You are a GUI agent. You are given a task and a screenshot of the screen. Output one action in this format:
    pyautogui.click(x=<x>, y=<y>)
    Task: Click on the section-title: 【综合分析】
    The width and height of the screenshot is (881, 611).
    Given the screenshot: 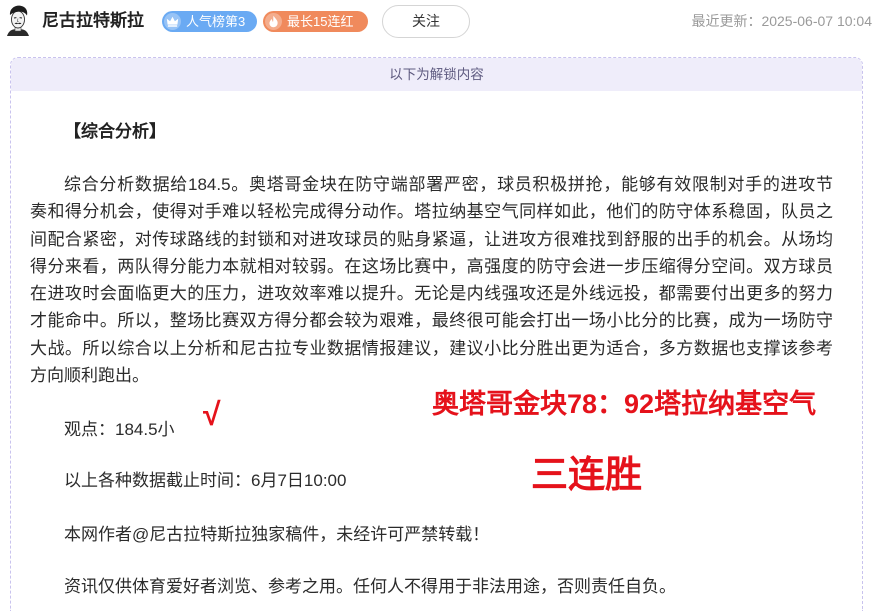 What is the action you would take?
    pyautogui.click(x=115, y=131)
    